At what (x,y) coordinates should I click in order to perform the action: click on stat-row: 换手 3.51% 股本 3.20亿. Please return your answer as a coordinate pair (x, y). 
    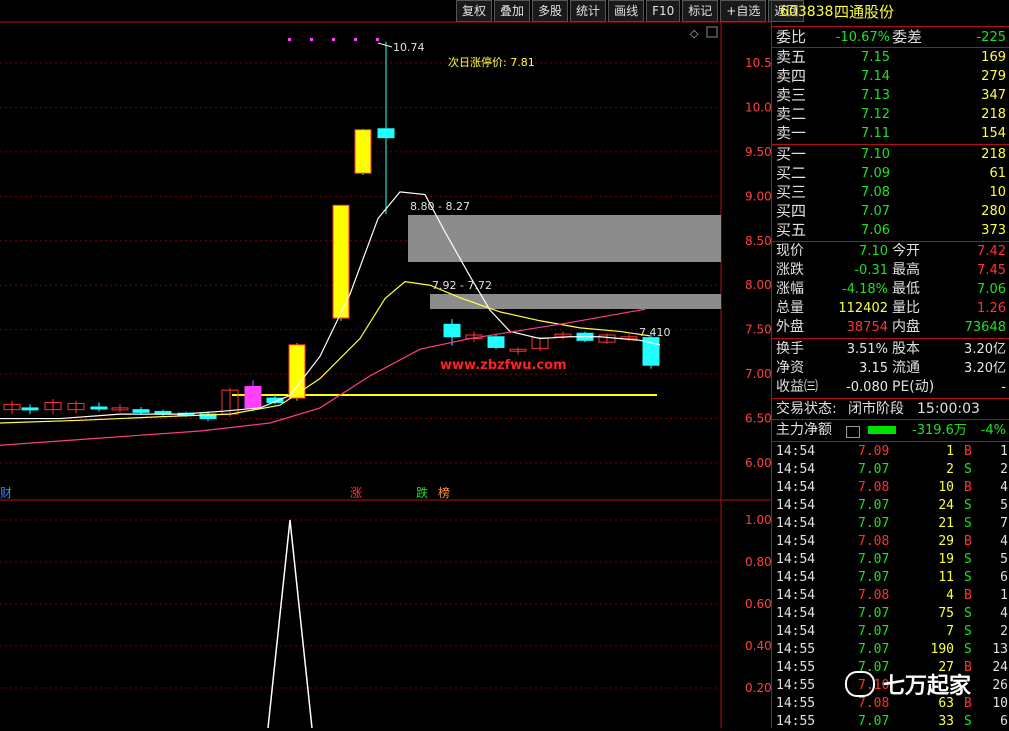
    Looking at the image, I should click on (890, 349).